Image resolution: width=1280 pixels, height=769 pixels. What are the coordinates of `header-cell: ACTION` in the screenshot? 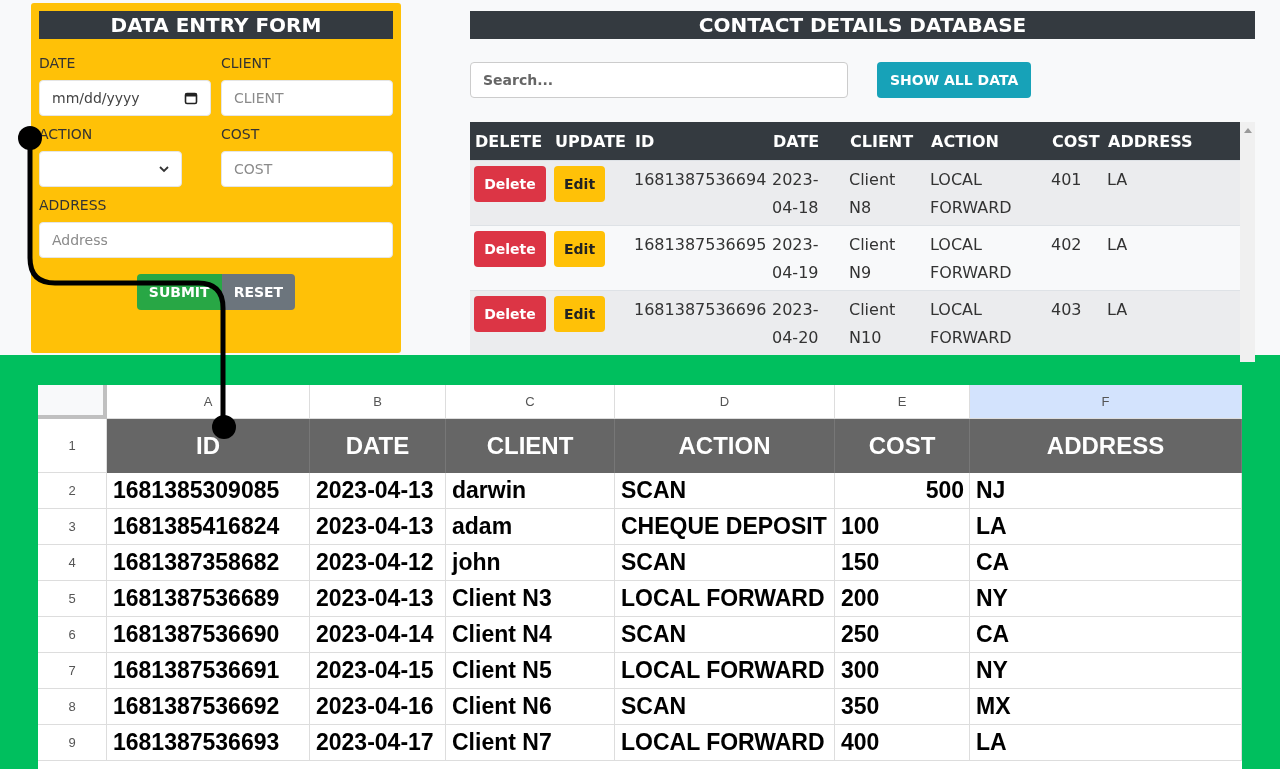 It's located at (725, 446).